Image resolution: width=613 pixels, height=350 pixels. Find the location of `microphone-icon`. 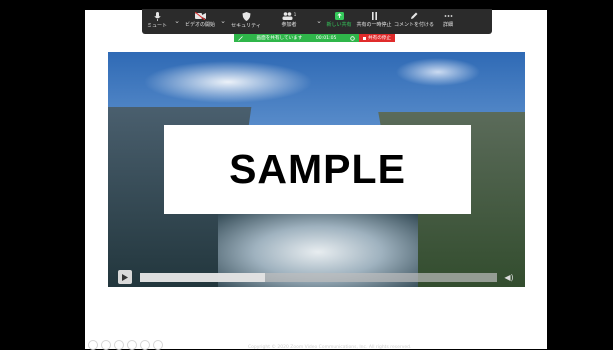

microphone-icon is located at coordinates (157, 16).